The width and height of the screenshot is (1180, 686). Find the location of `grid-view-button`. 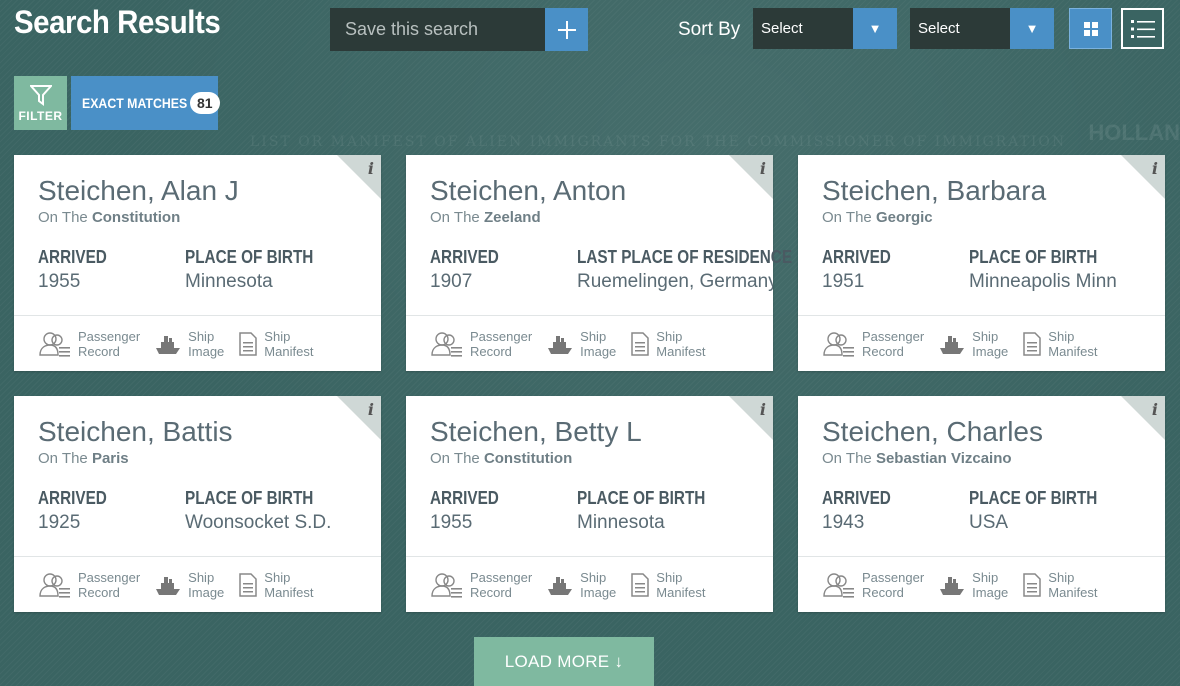

grid-view-button is located at coordinates (1090, 28).